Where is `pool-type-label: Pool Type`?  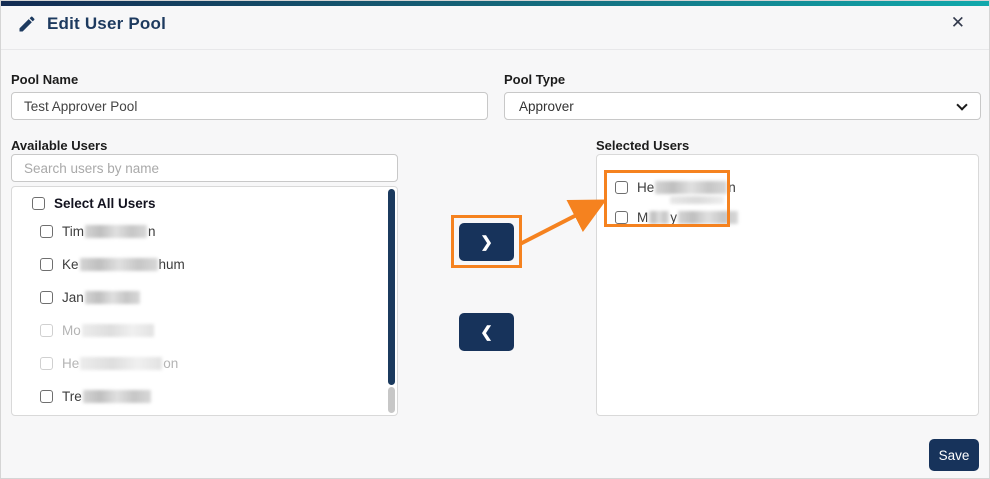 pool-type-label: Pool Type is located at coordinates (535, 79).